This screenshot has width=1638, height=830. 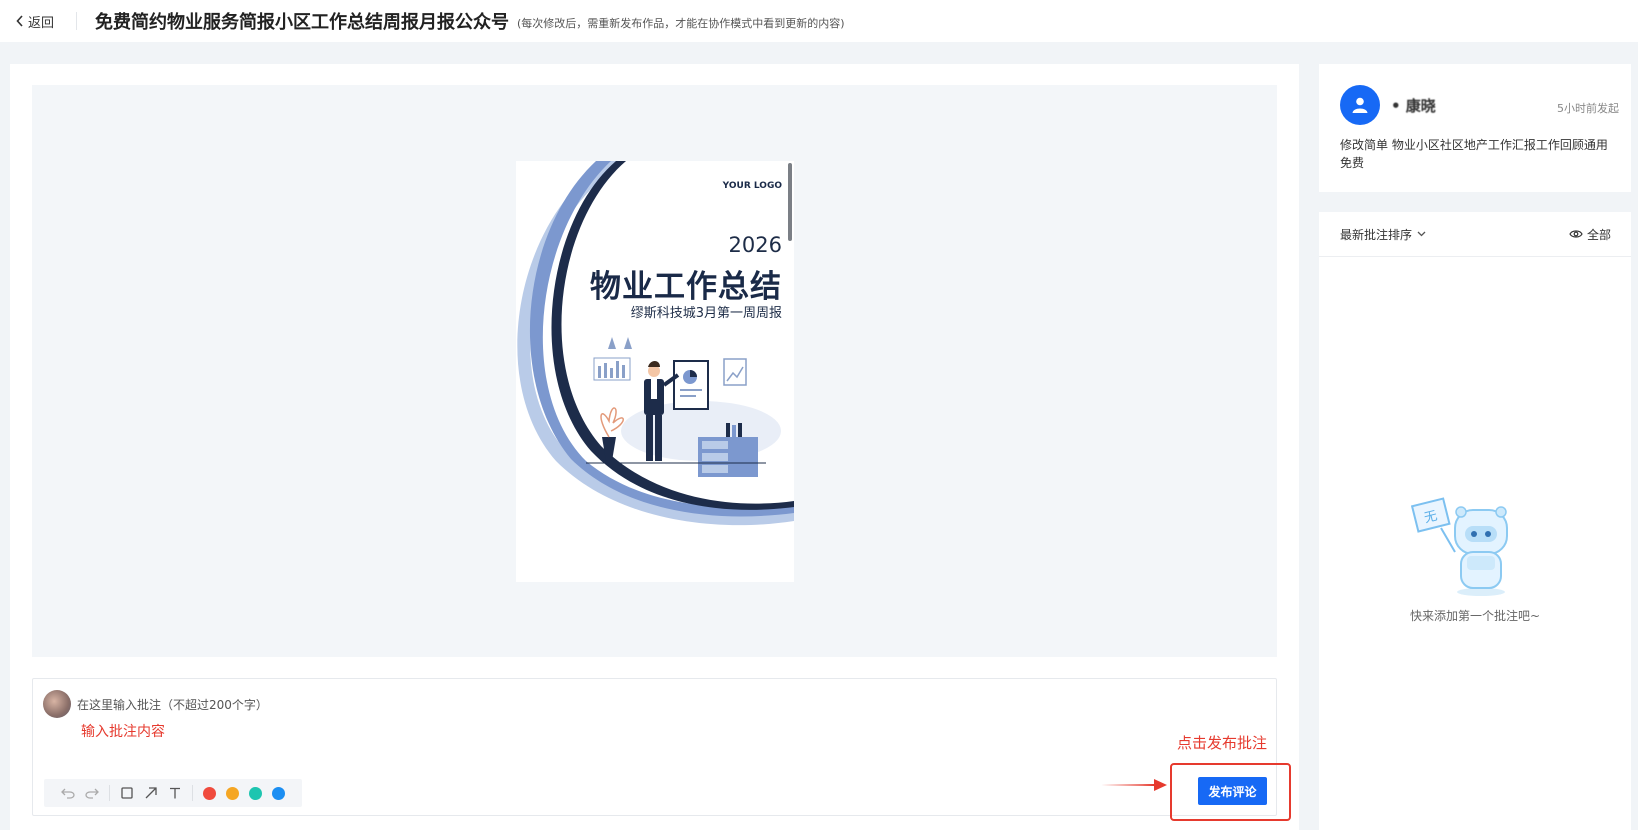 I want to click on redo-icon, so click(x=92, y=793).